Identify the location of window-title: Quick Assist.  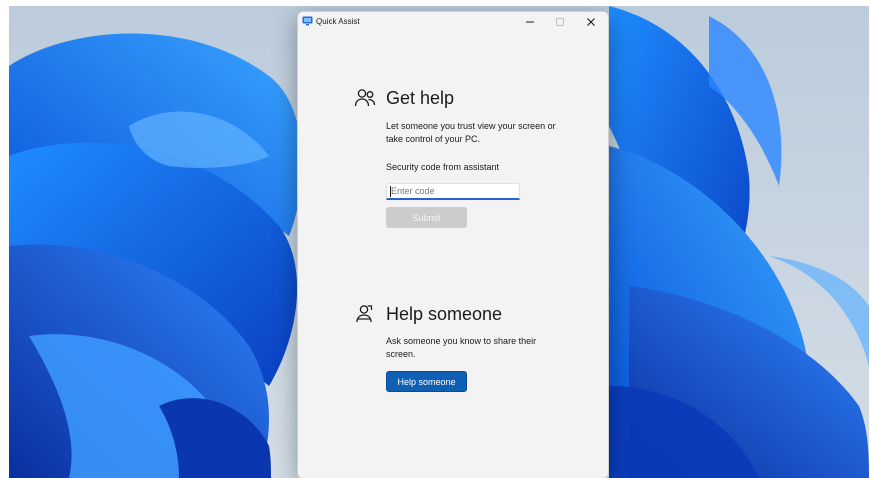
(338, 21).